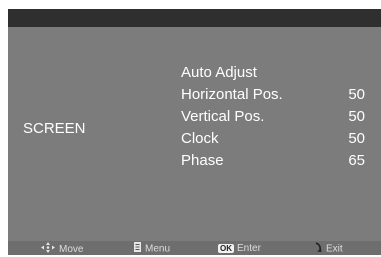 The width and height of the screenshot is (381, 257). I want to click on ok-icon: OK, so click(226, 248).